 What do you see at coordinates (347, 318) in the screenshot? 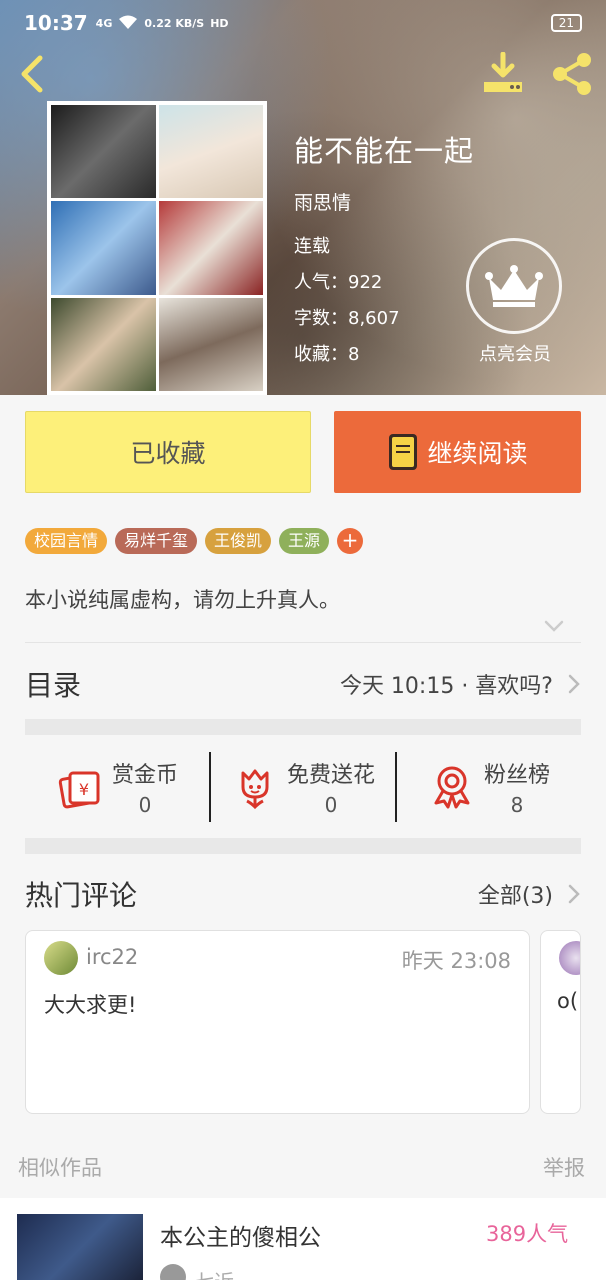
I see `word-count-stat: 字数：8,607` at bounding box center [347, 318].